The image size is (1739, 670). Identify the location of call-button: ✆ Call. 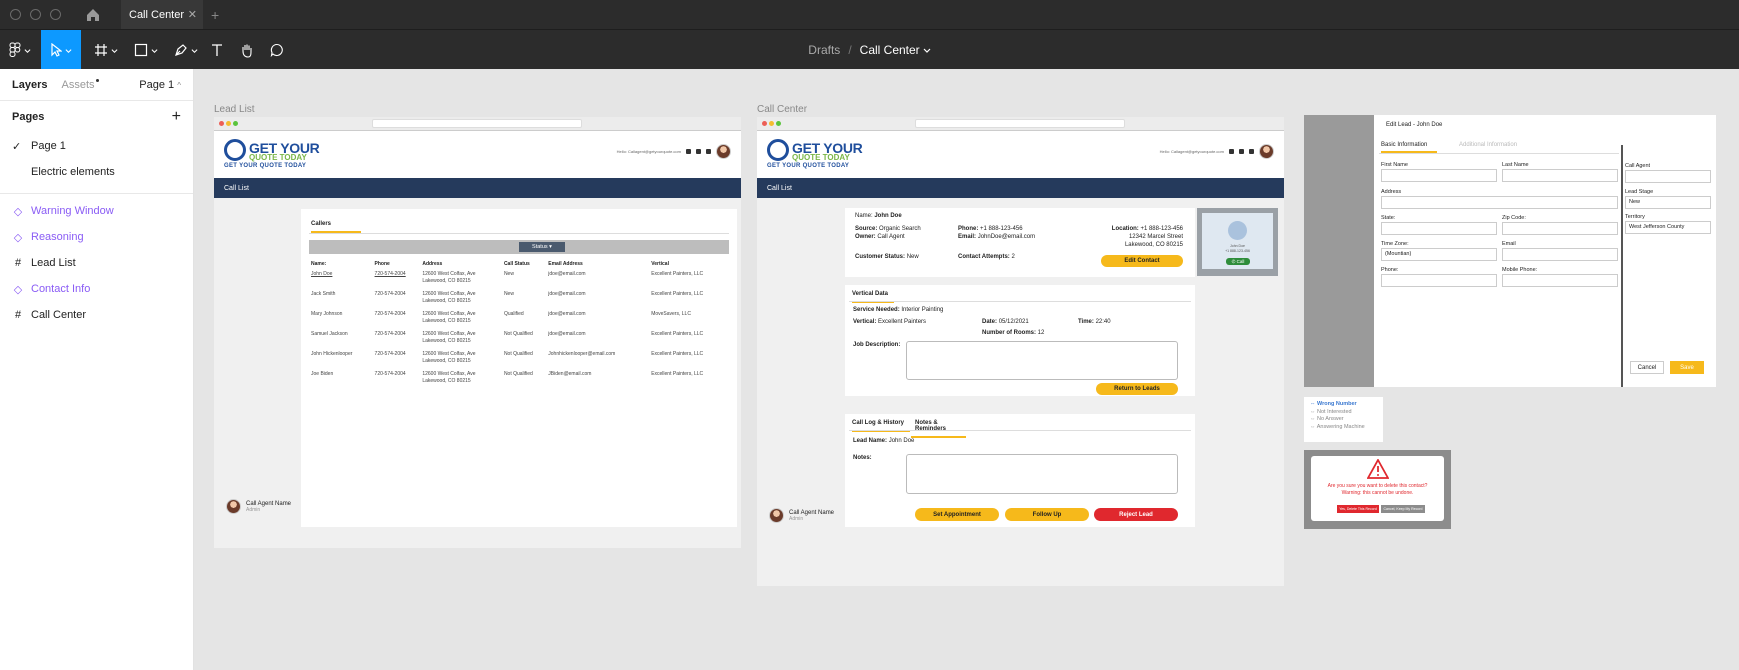
(1238, 261).